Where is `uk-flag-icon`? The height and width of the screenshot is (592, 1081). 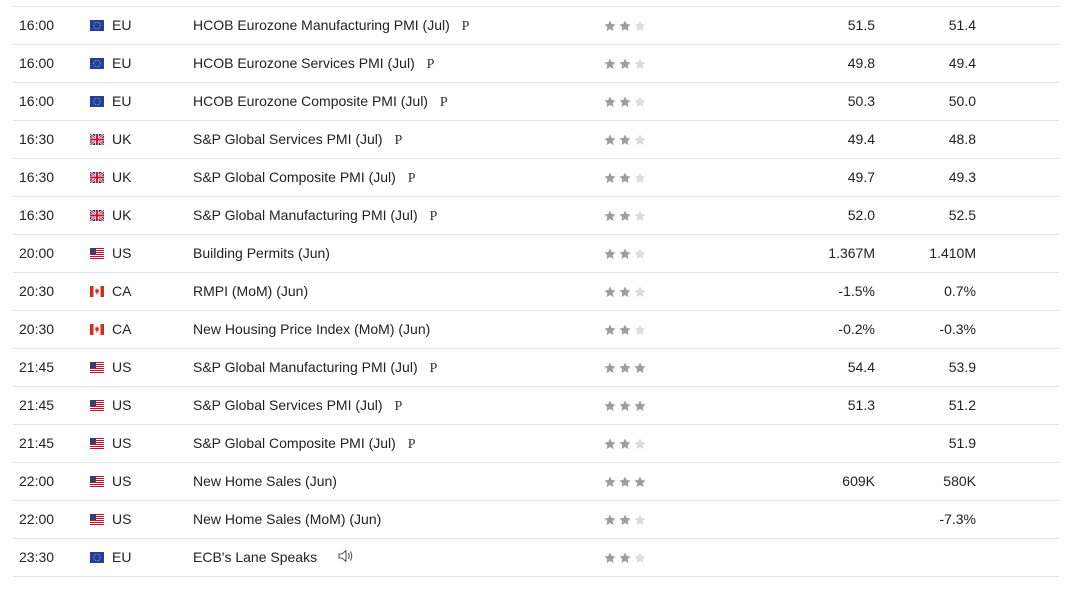 uk-flag-icon is located at coordinates (97, 139).